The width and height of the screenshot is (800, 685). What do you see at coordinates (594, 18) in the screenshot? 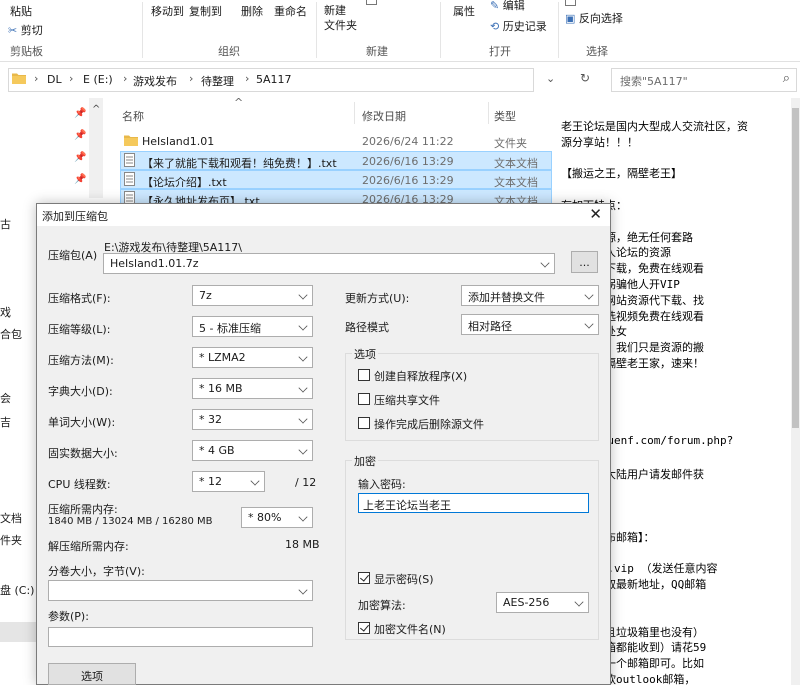
I see `invert-selection-button: ▣ 反向选择` at bounding box center [594, 18].